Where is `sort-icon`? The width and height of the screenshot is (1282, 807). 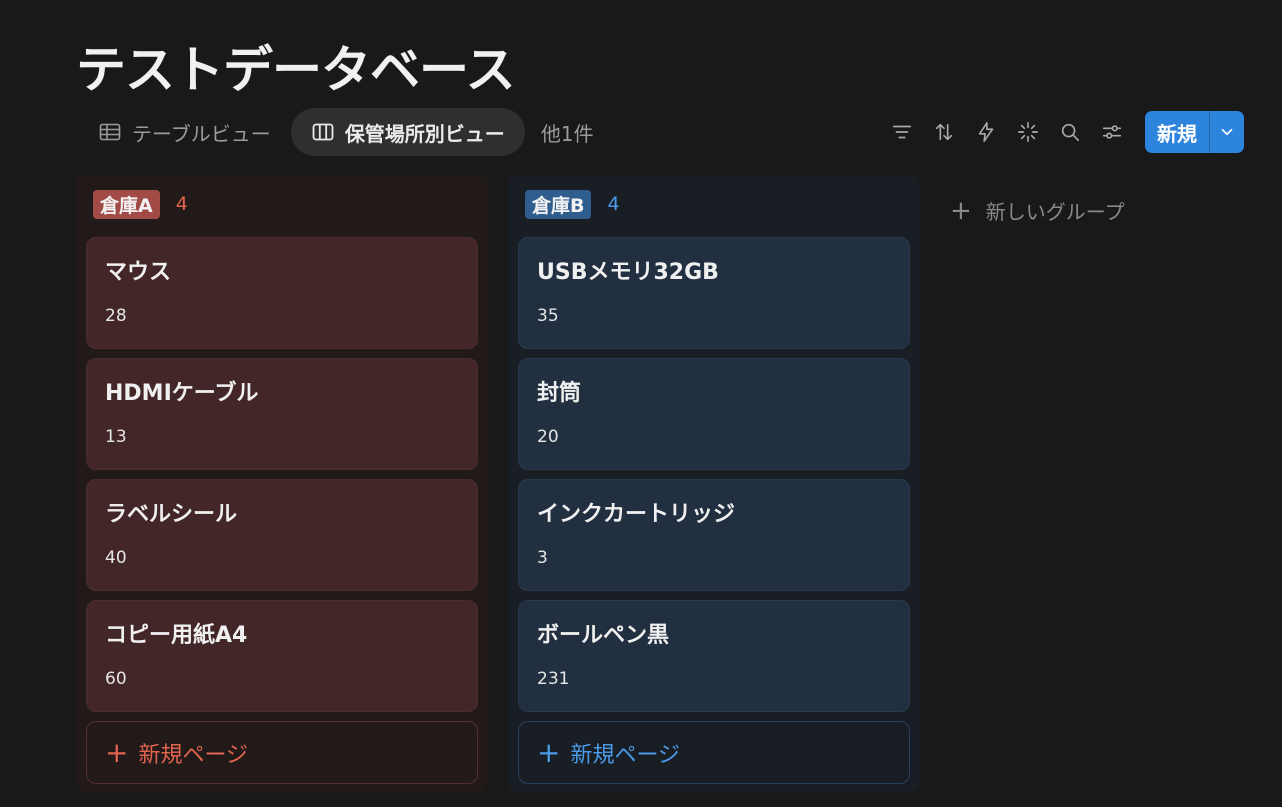
sort-icon is located at coordinates (944, 132).